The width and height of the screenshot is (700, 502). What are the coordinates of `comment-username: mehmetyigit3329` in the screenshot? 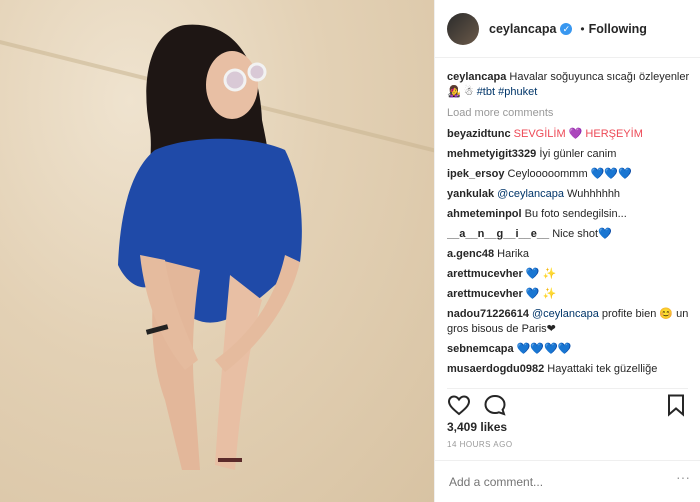 It's located at (491, 154).